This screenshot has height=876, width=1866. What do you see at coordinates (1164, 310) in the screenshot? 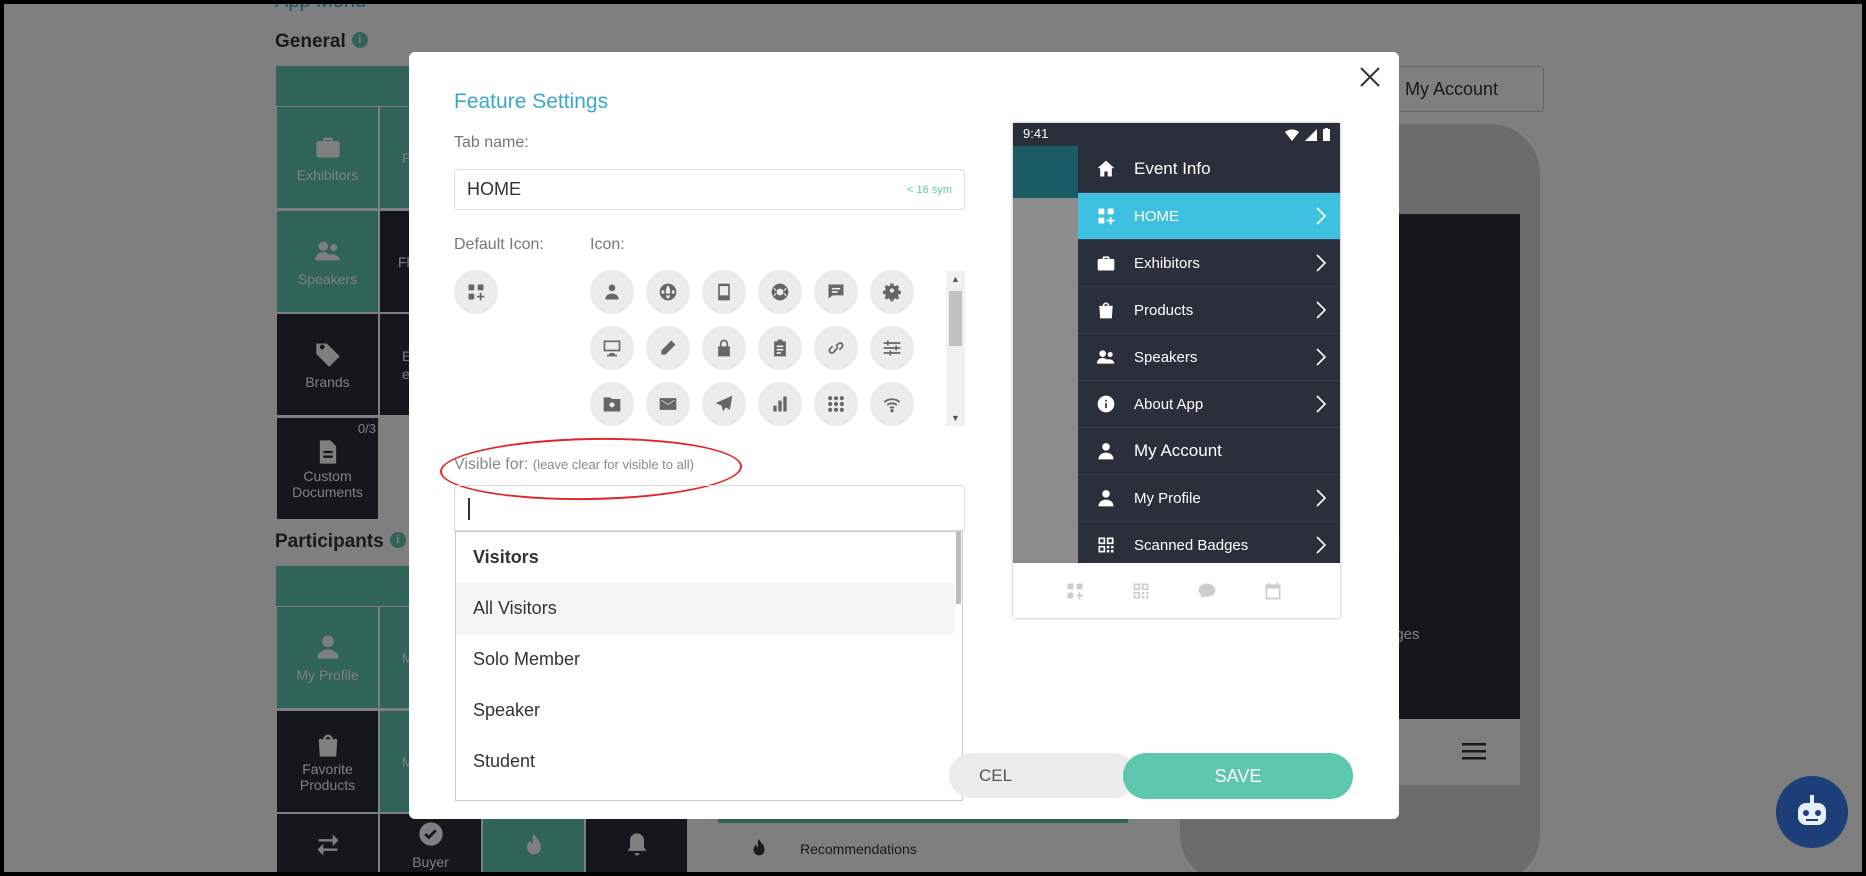
I see `menu-item-label: Products` at bounding box center [1164, 310].